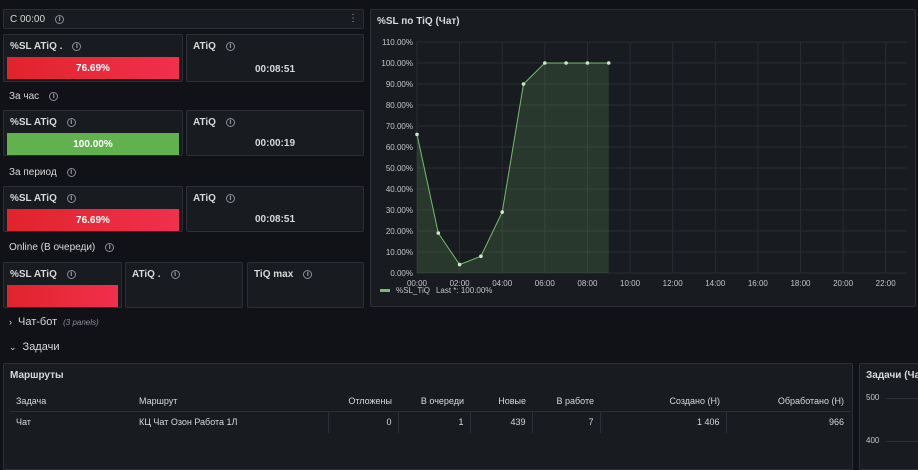 The image size is (918, 470). What do you see at coordinates (399, 105) in the screenshot?
I see `y-tick-label: 80.00%` at bounding box center [399, 105].